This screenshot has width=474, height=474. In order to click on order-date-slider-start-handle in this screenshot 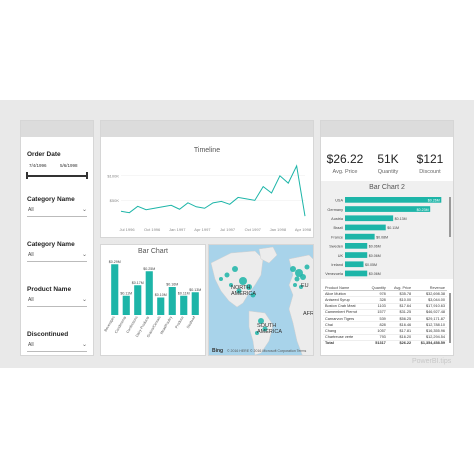, I will do `click(27, 175)`.